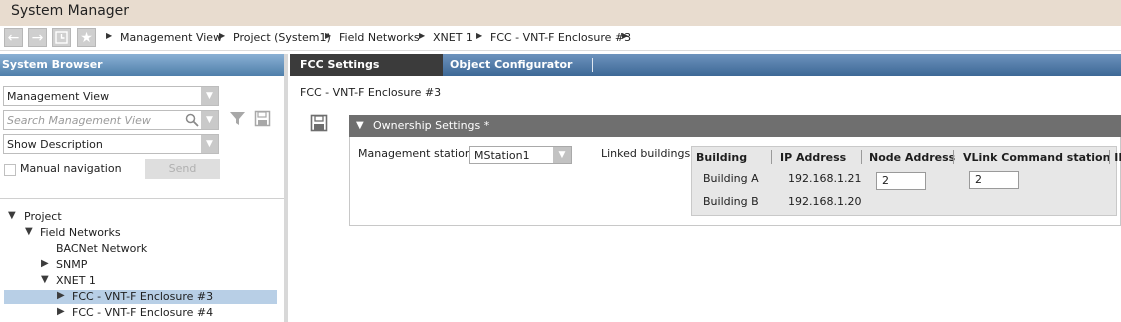 This screenshot has height=322, width=1121. I want to click on breadcrumb-item: Project (System1), so click(282, 37).